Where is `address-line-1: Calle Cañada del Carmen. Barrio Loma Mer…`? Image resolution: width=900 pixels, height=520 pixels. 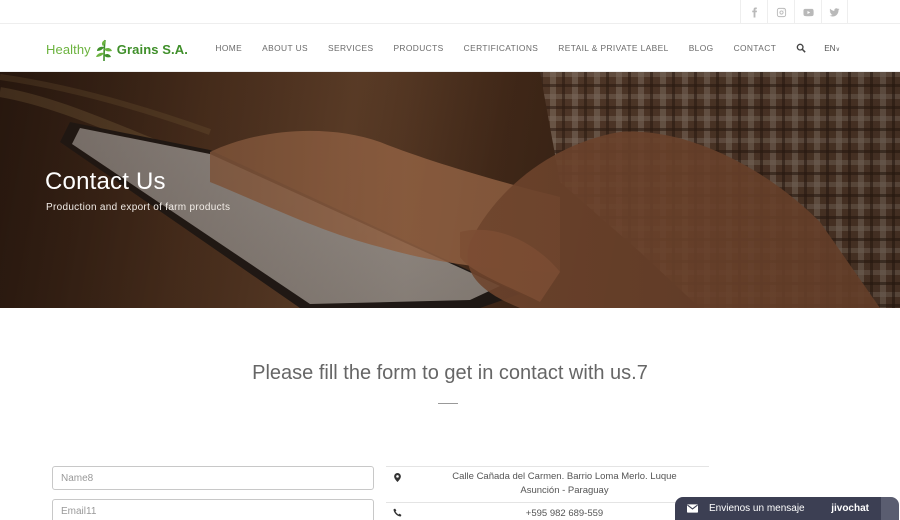 address-line-1: Calle Cañada del Carmen. Barrio Loma Mer… is located at coordinates (564, 476).